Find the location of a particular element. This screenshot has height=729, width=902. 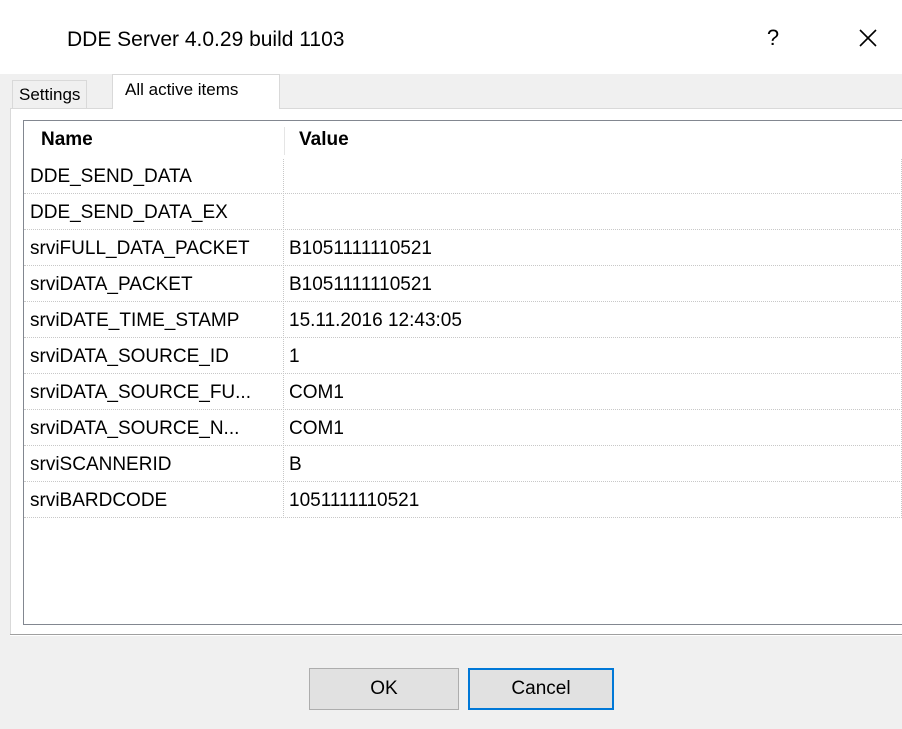

item-name: srviFULL_DATA_PACKET is located at coordinates (154, 248).